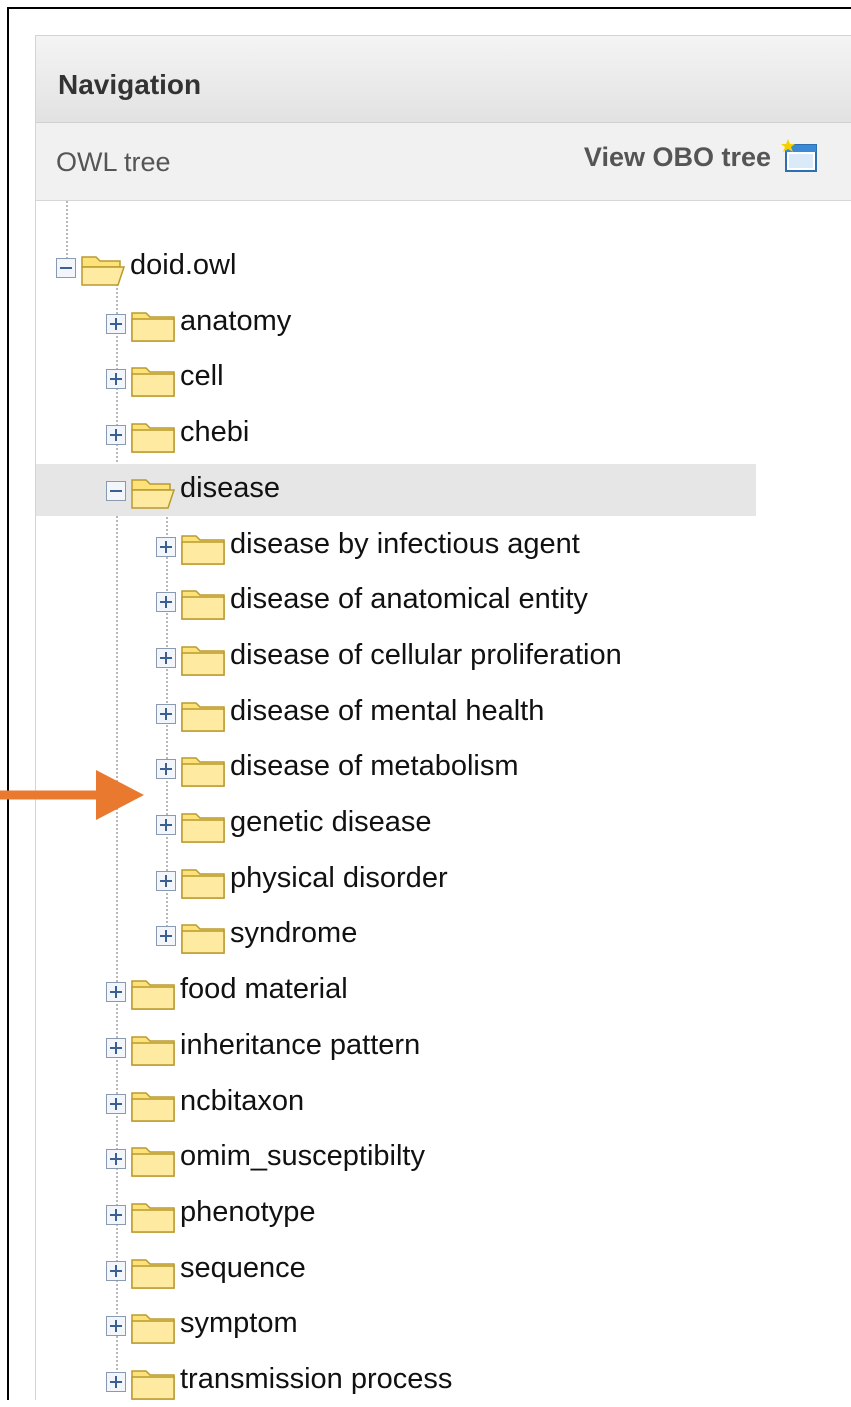 The image size is (851, 1407). What do you see at coordinates (405, 544) in the screenshot?
I see `tree-node-label: disease by infectious agent` at bounding box center [405, 544].